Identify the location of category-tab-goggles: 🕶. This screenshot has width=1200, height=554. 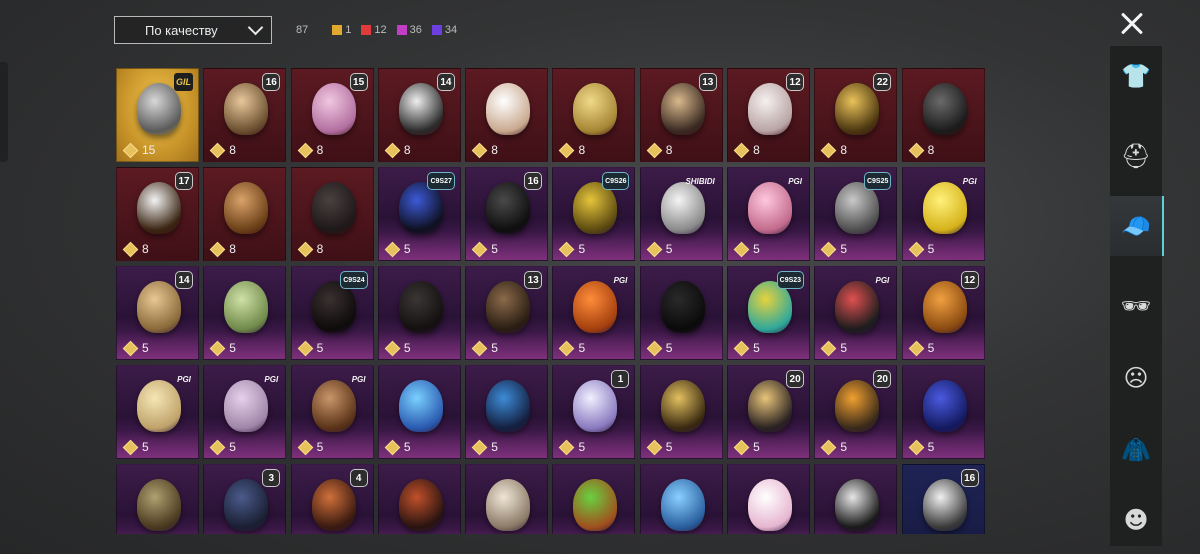
(1136, 306).